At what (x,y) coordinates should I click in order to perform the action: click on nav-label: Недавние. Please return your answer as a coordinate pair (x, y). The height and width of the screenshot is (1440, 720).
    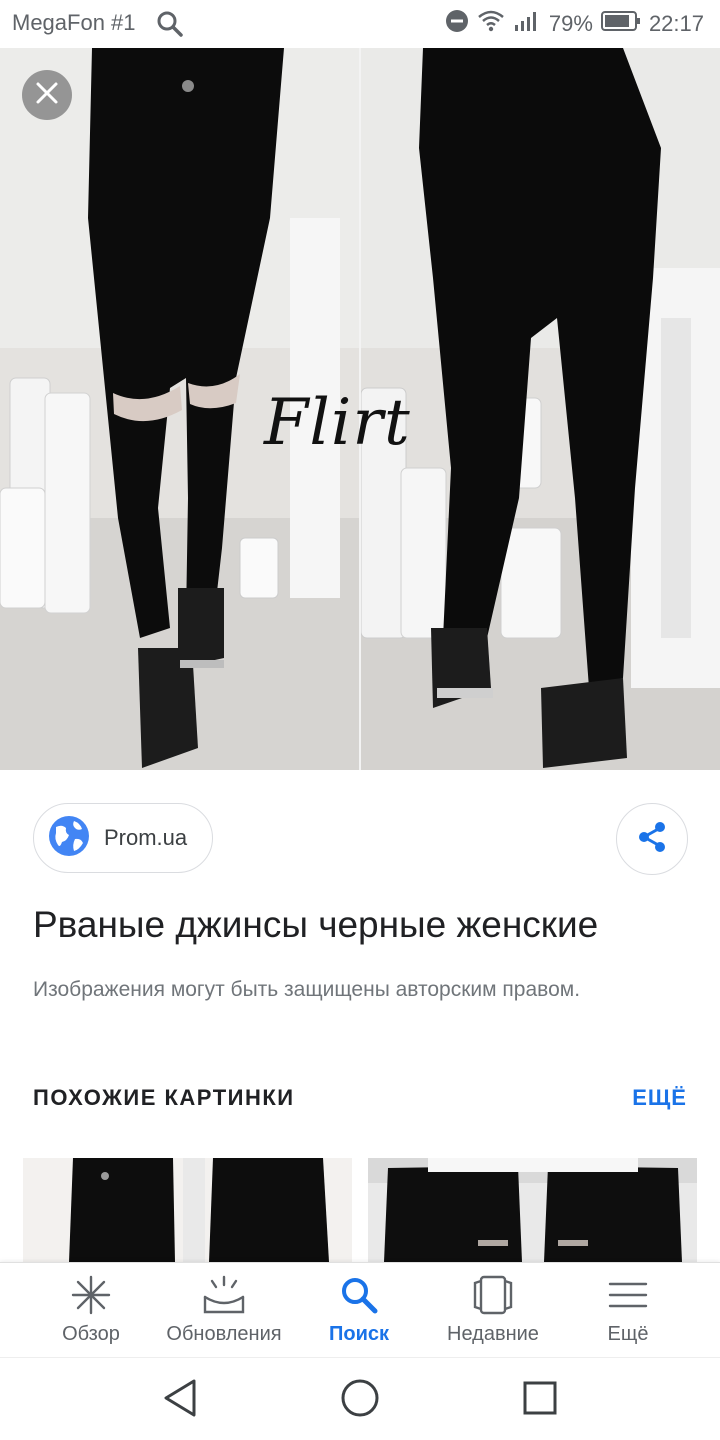
    Looking at the image, I should click on (493, 1334).